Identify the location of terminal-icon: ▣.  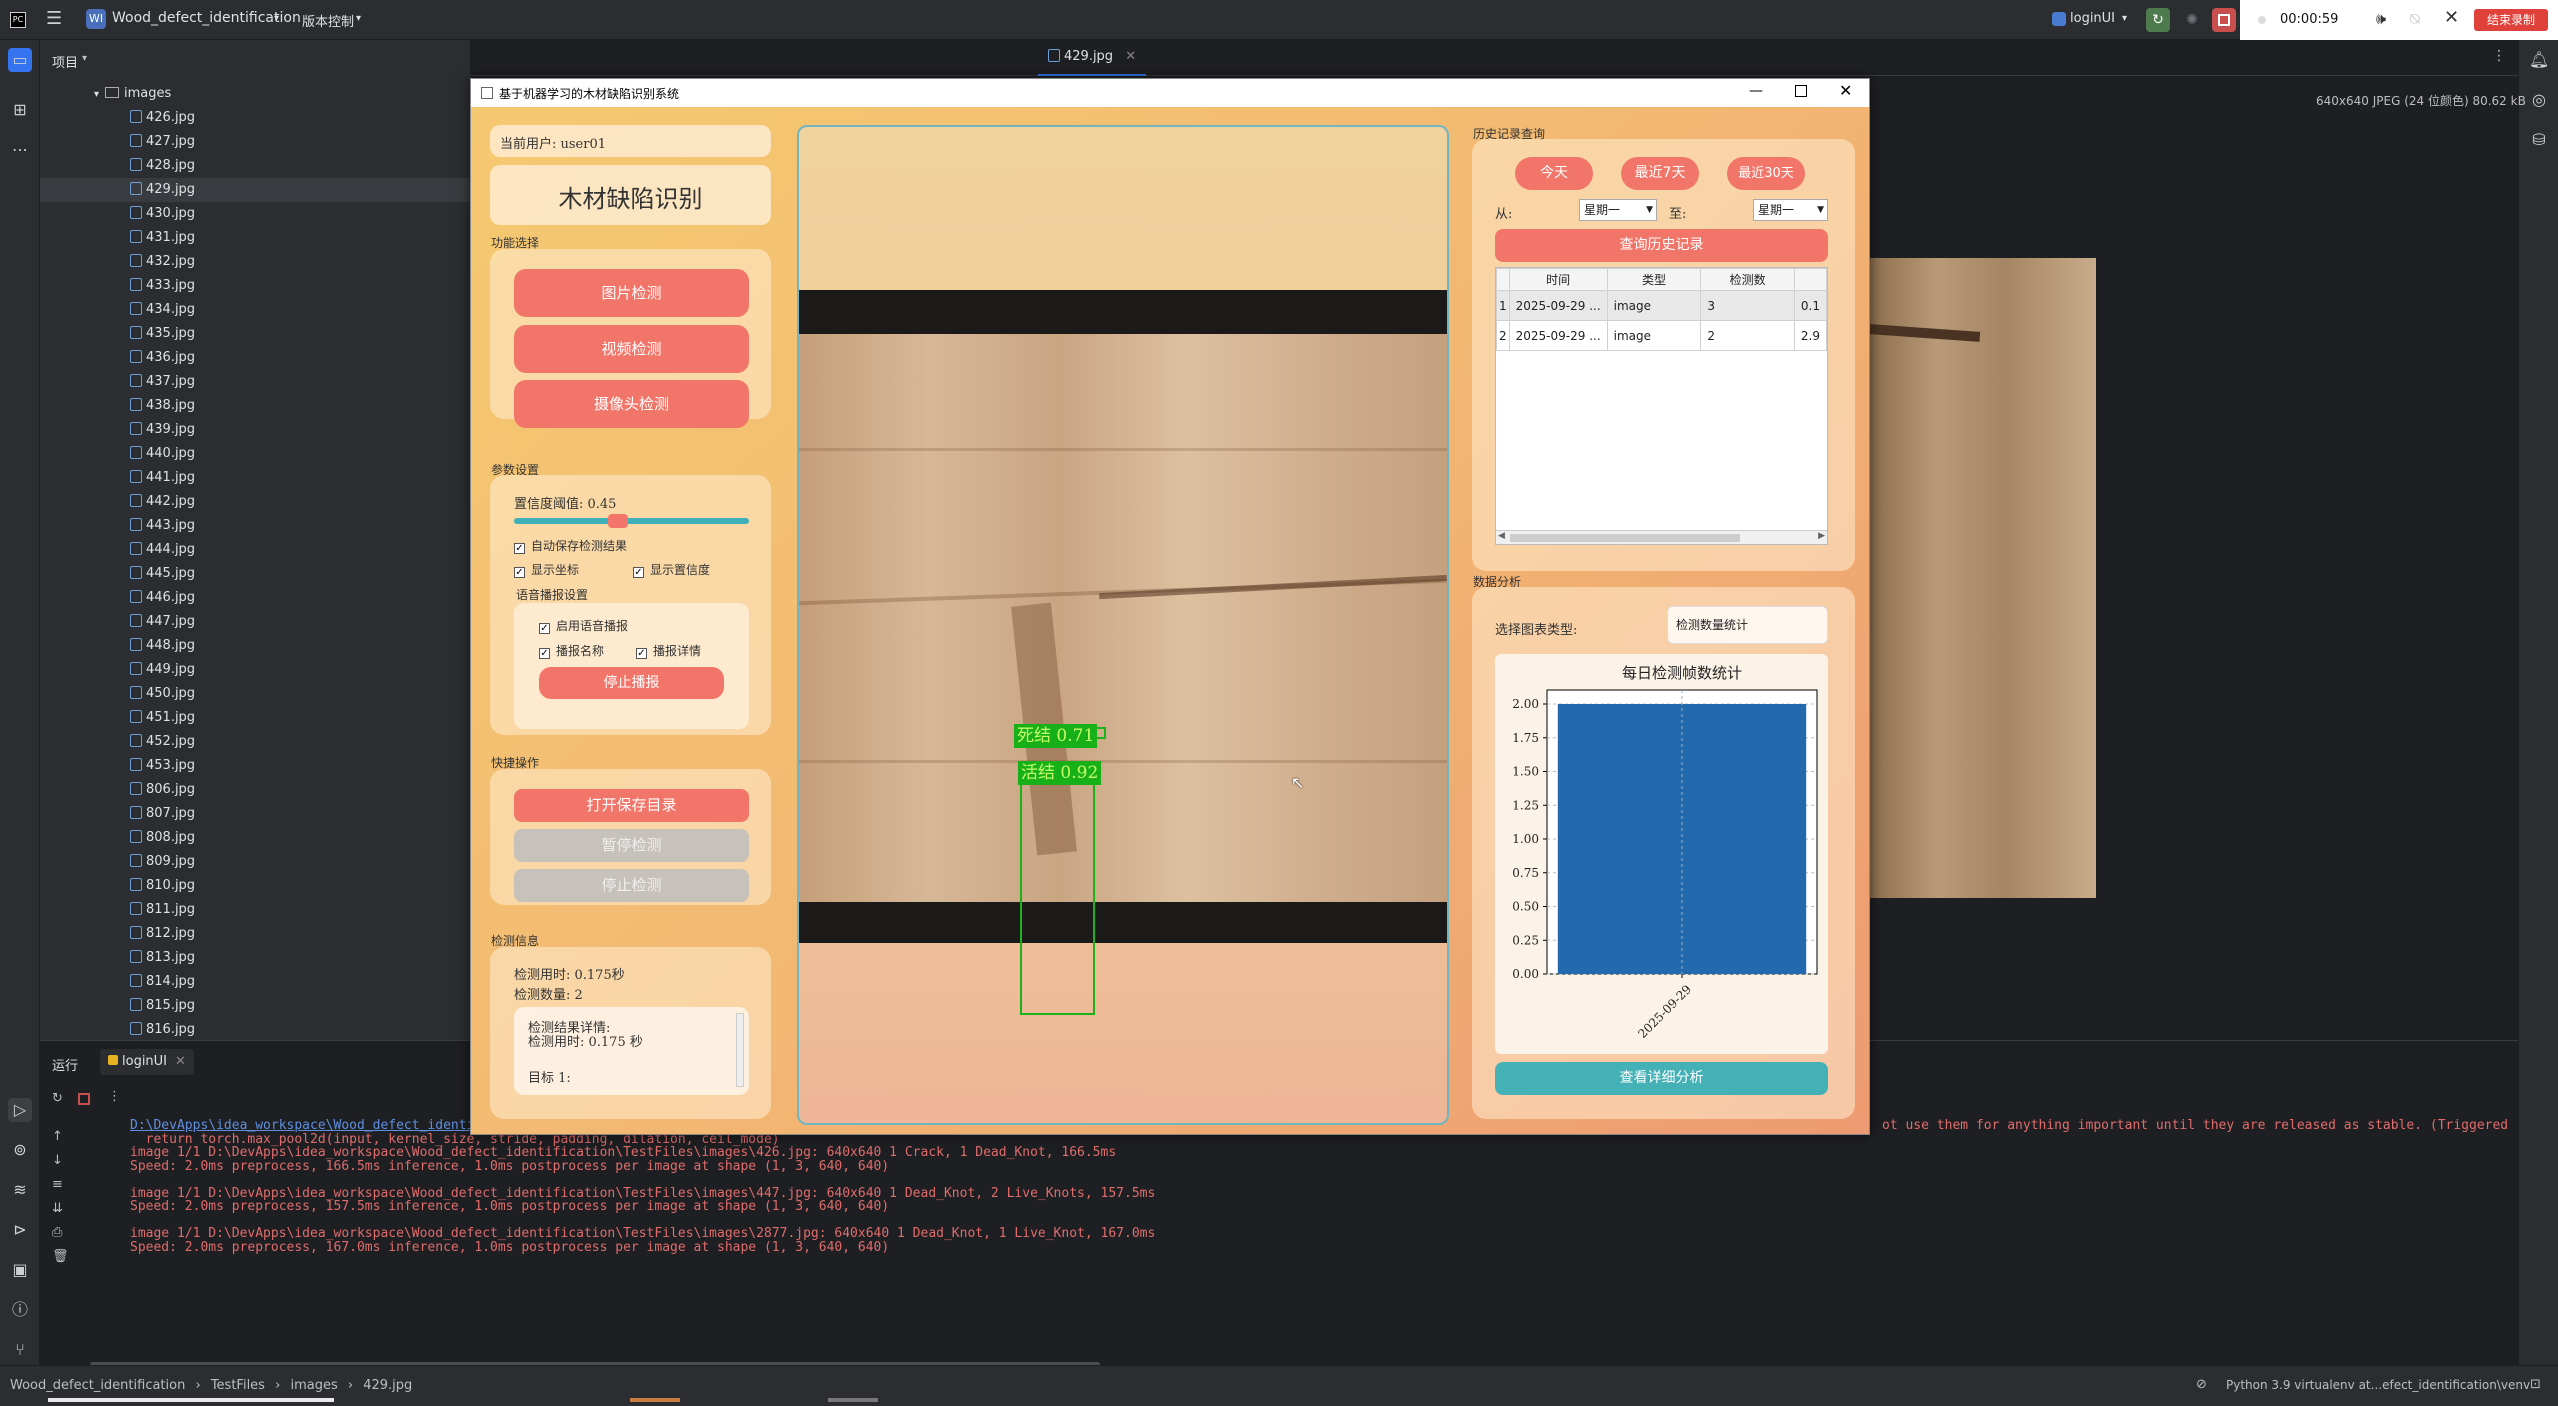
(20, 1270).